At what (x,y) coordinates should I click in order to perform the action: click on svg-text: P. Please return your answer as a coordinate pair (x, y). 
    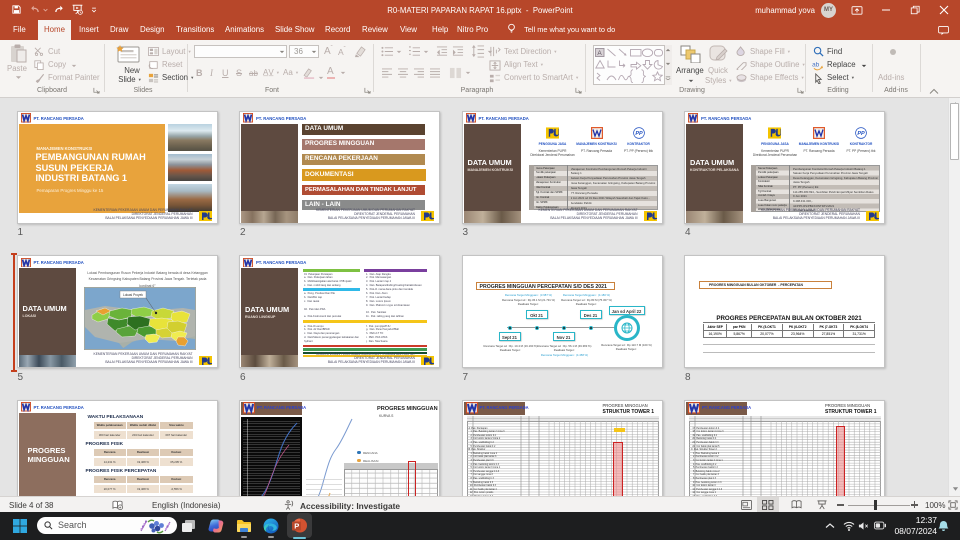
    Looking at the image, I should click on (296, 526).